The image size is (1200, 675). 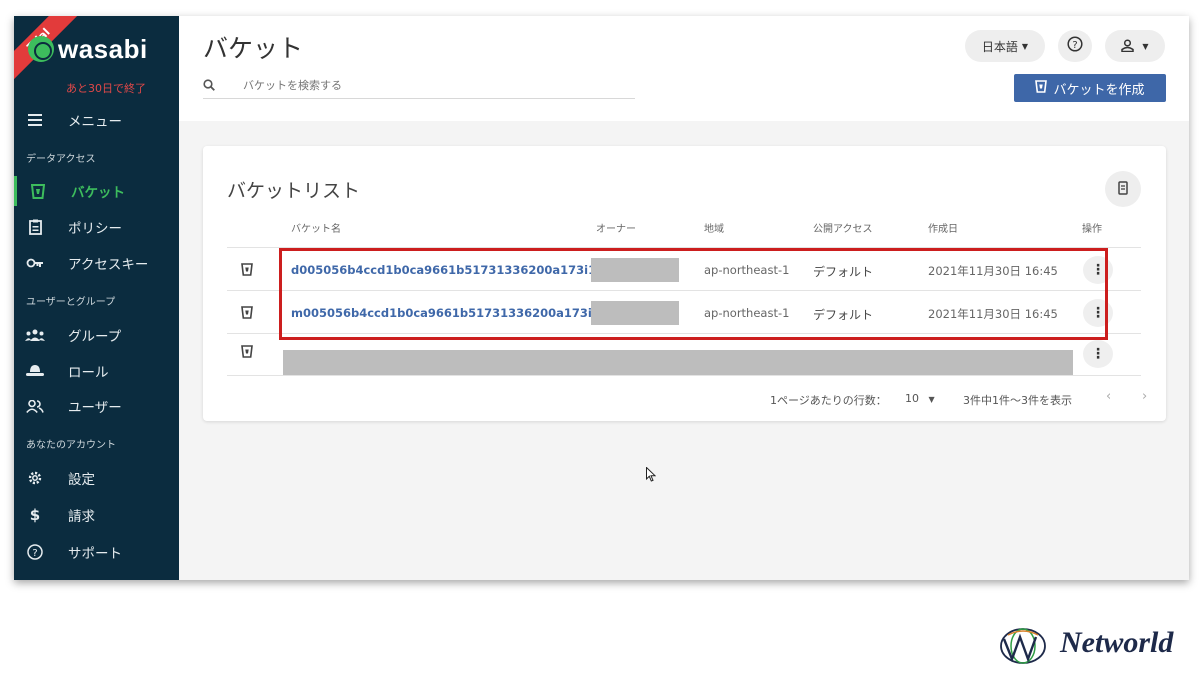 I want to click on sidebar-item-label: サポート, so click(x=95, y=554).